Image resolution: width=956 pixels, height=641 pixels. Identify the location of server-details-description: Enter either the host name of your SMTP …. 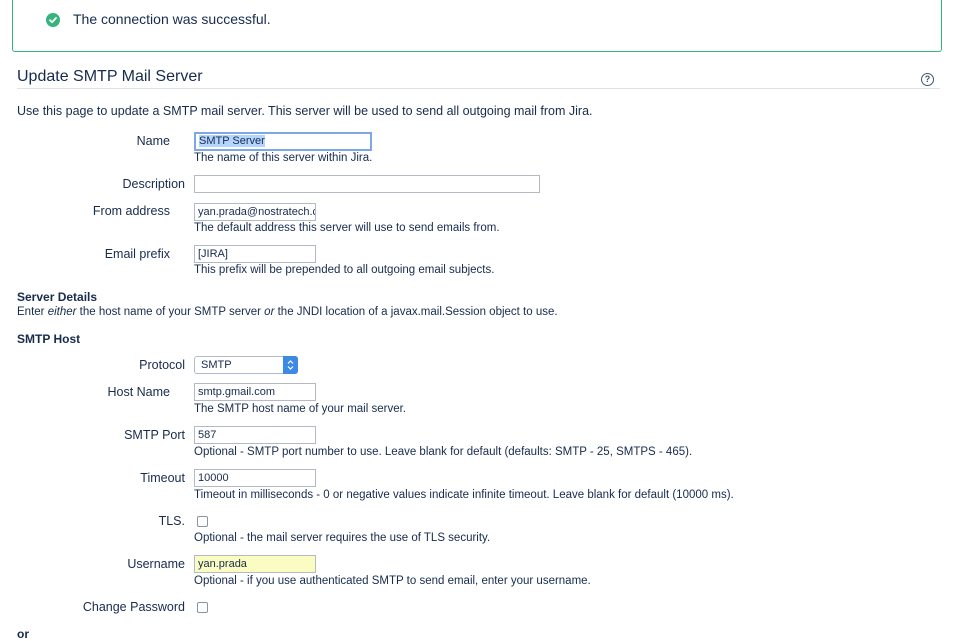
(287, 312).